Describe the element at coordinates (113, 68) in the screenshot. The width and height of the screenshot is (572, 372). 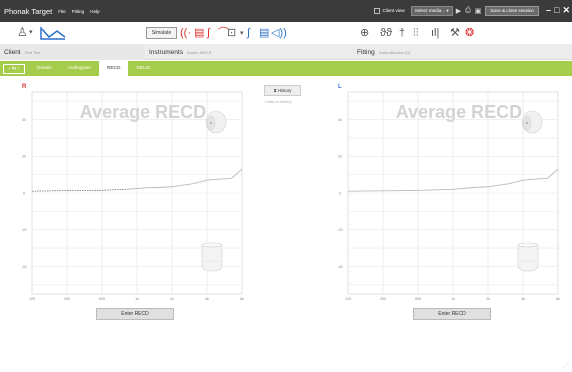
I see `tab-recd: RECD` at that location.